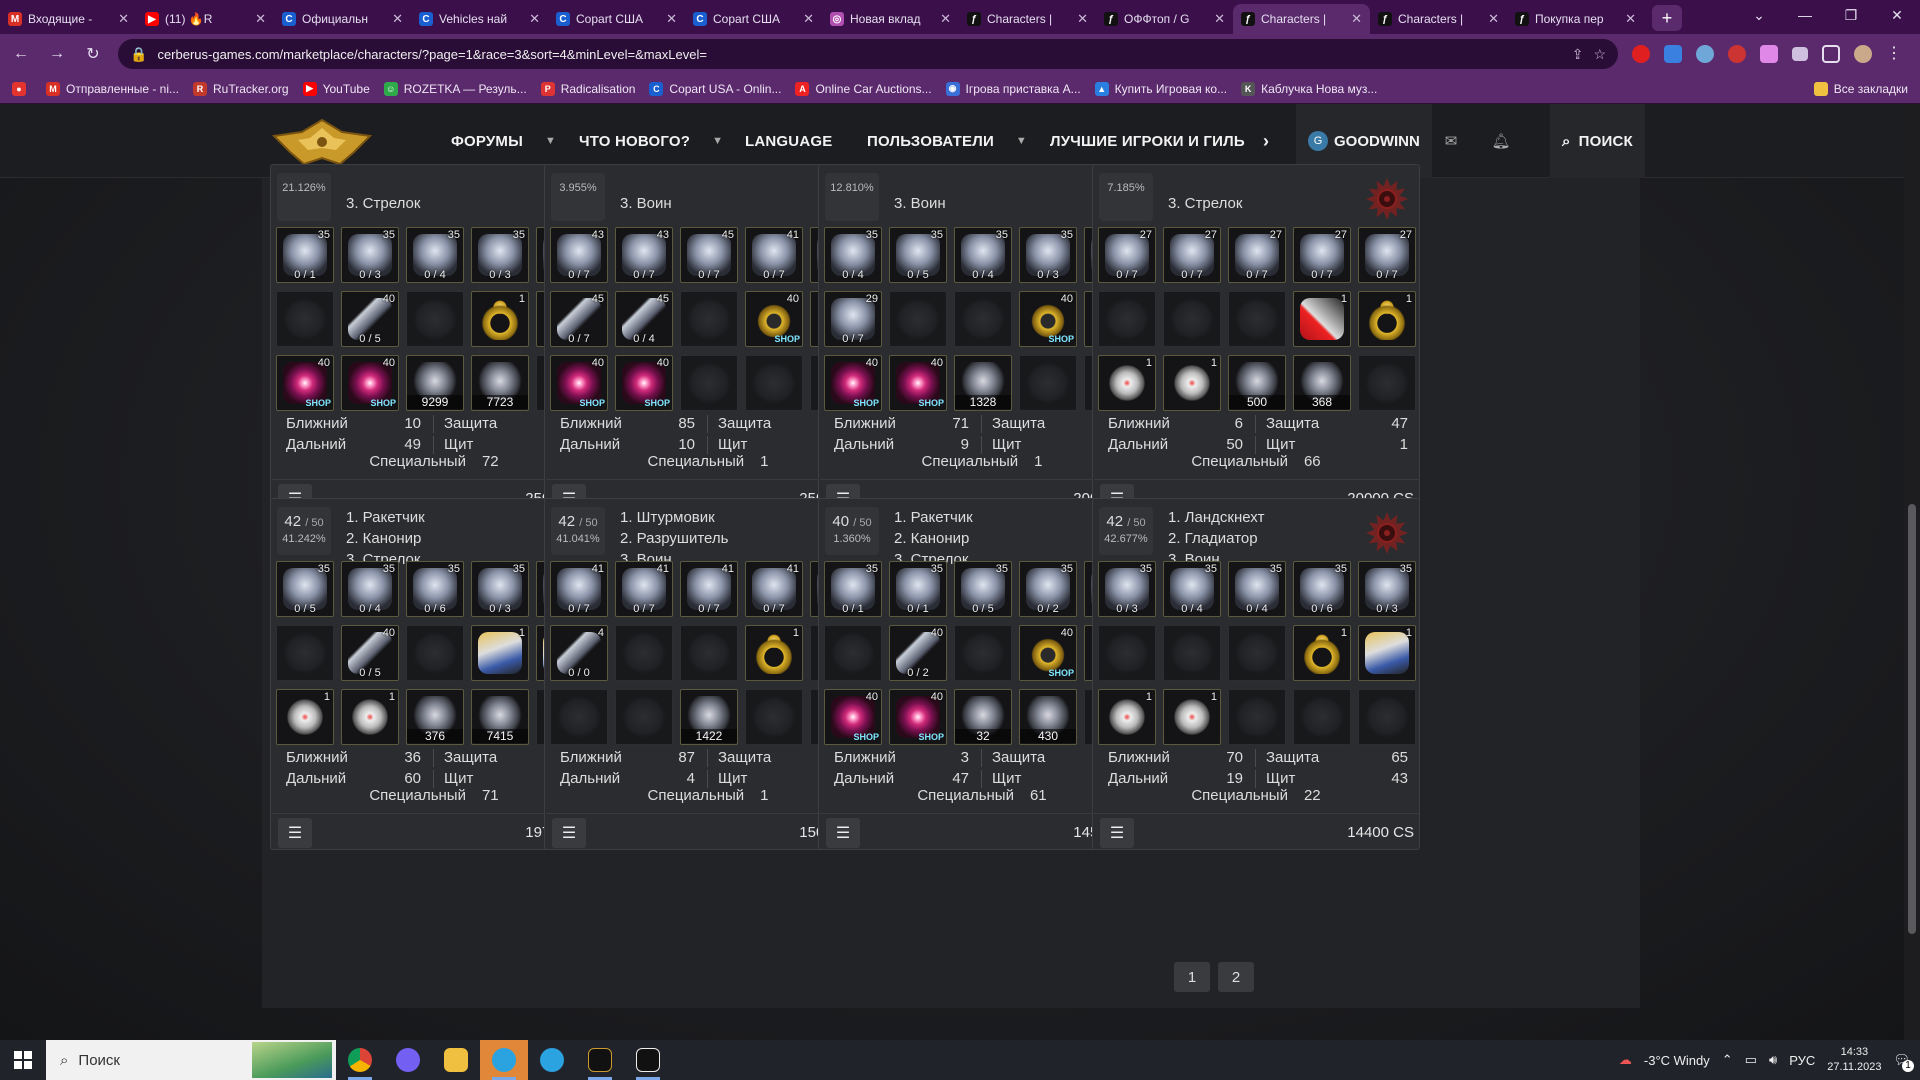  What do you see at coordinates (22, 88) in the screenshot?
I see `bookmark-item: ●` at bounding box center [22, 88].